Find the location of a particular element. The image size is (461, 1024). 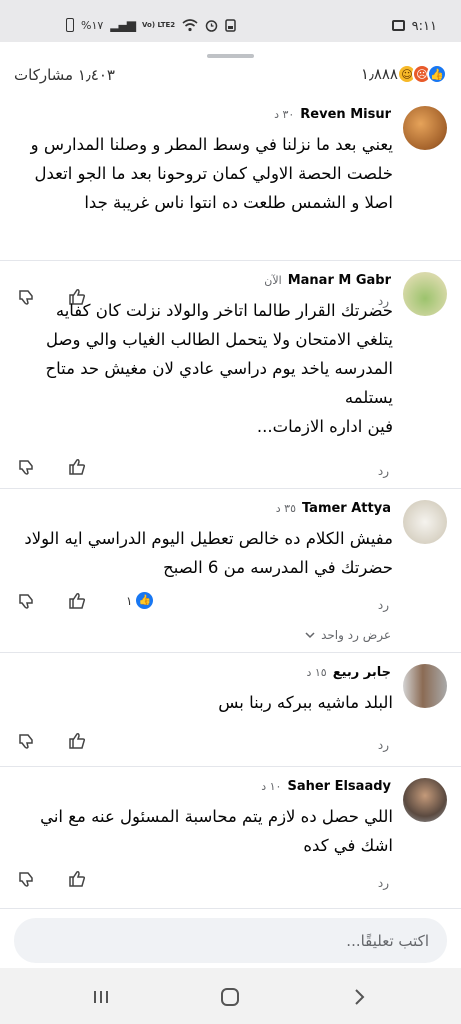

commenter-name: جابر ربيع is located at coordinates (362, 672).